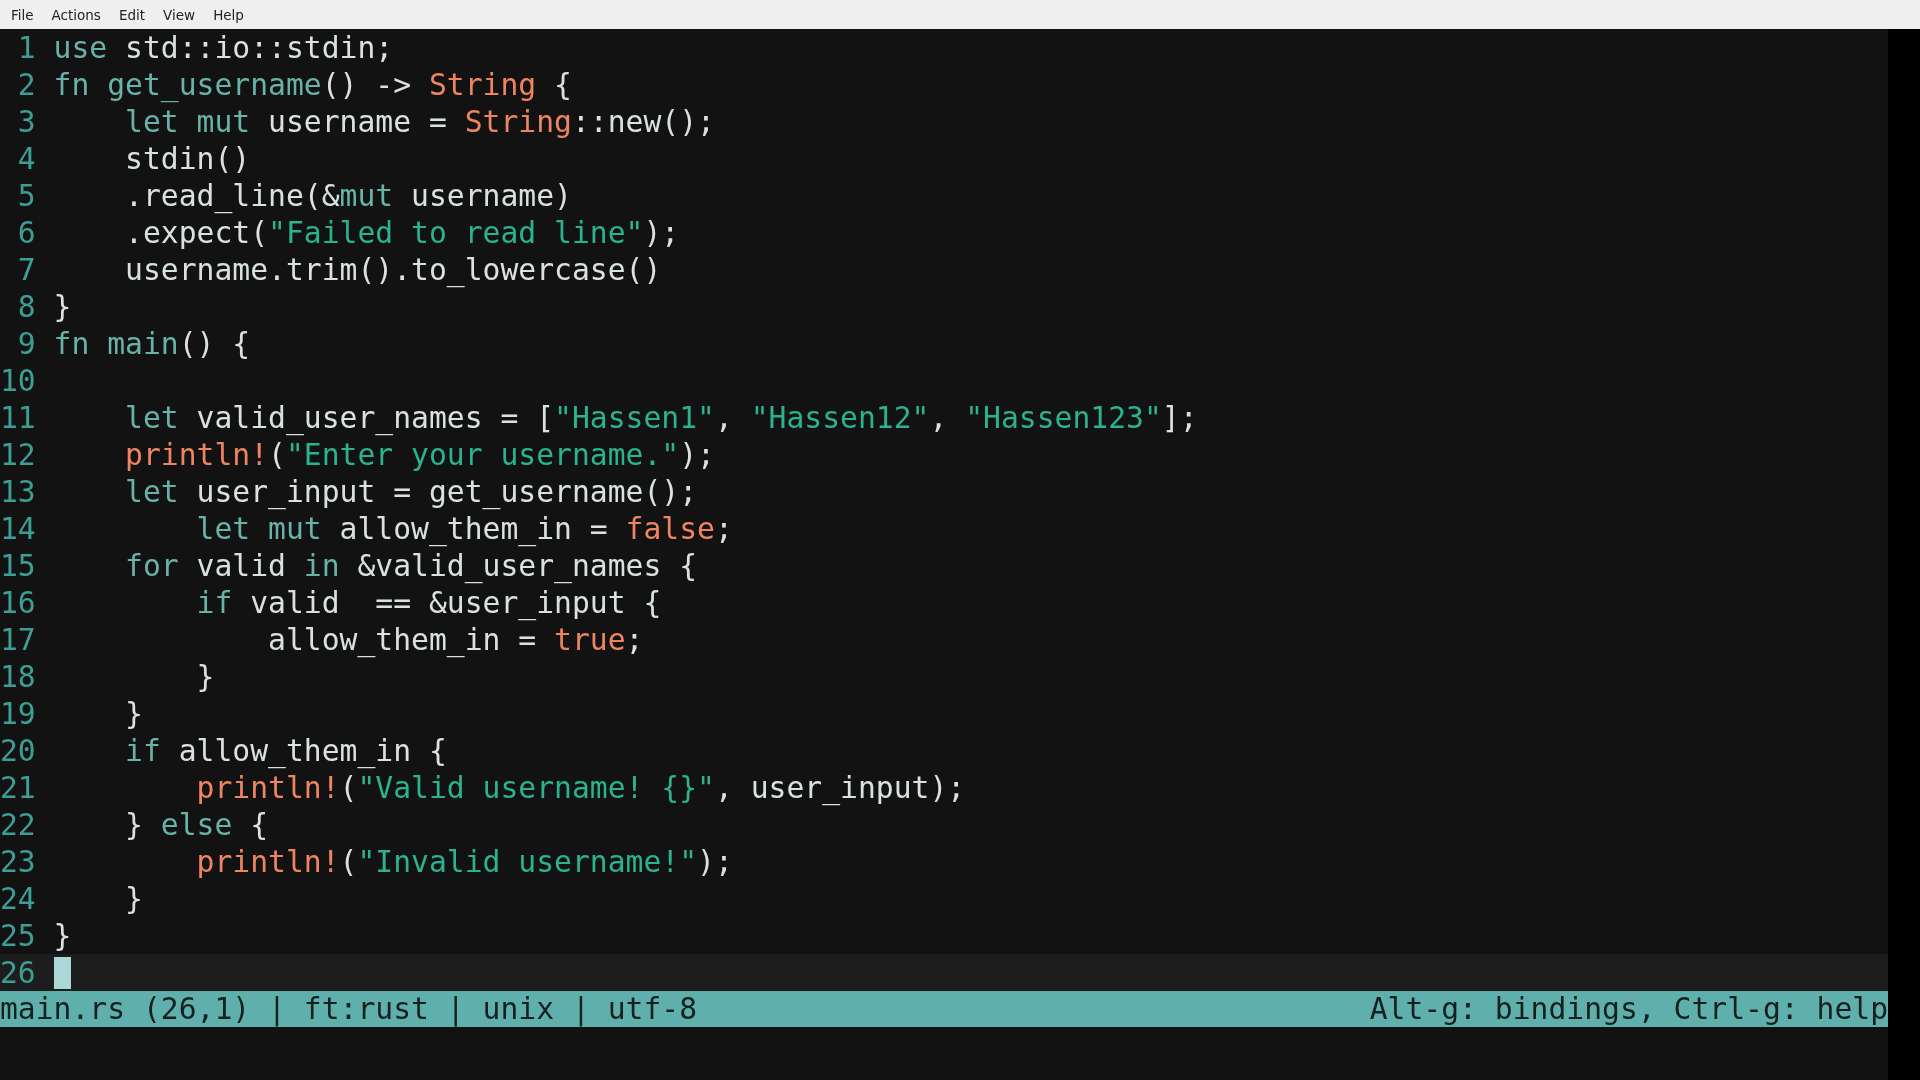 This screenshot has height=1080, width=1920. What do you see at coordinates (312, 84) in the screenshot?
I see `code-line: fn get_username() -> String {` at bounding box center [312, 84].